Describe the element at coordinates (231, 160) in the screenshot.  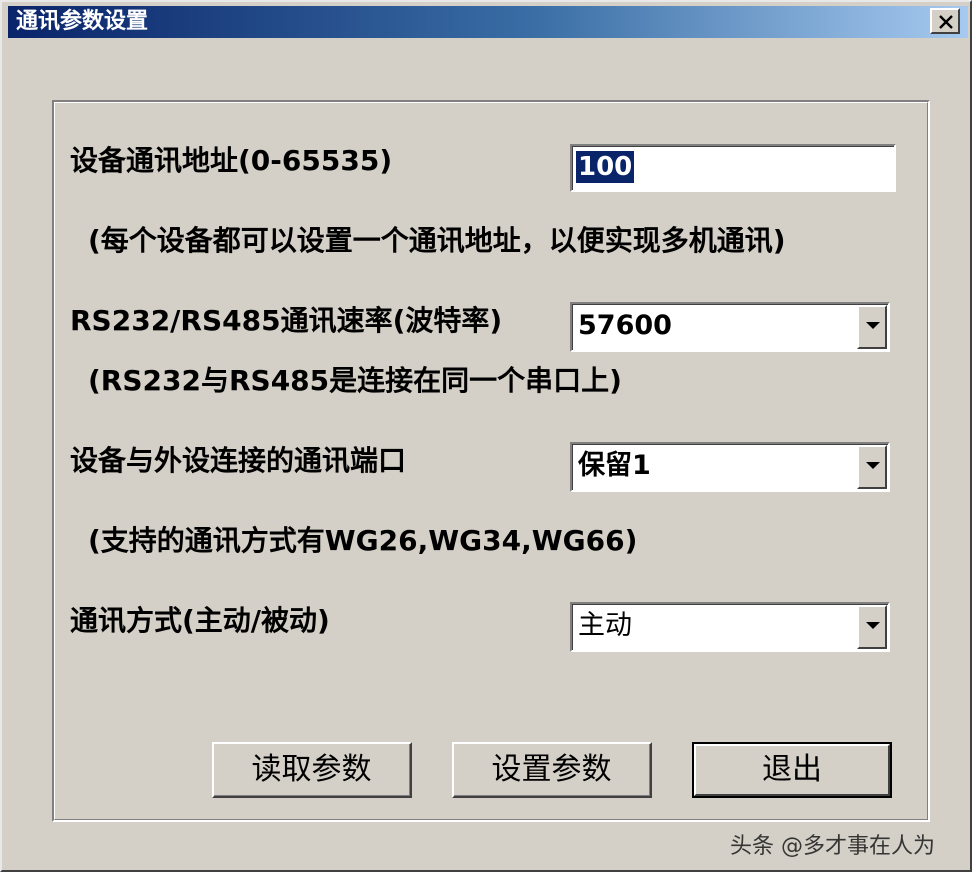
I see `address-label: 设备通讯地址(0-65535)` at that location.